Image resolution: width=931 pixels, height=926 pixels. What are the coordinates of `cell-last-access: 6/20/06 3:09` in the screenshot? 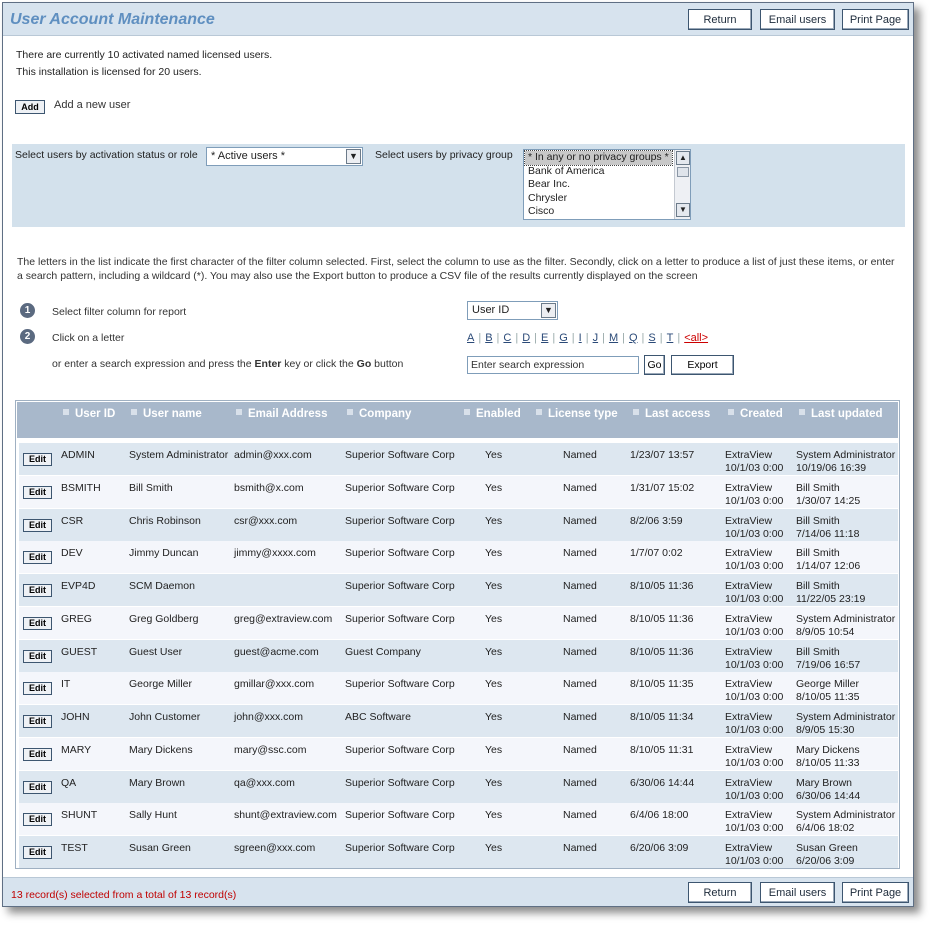 It's located at (659, 848).